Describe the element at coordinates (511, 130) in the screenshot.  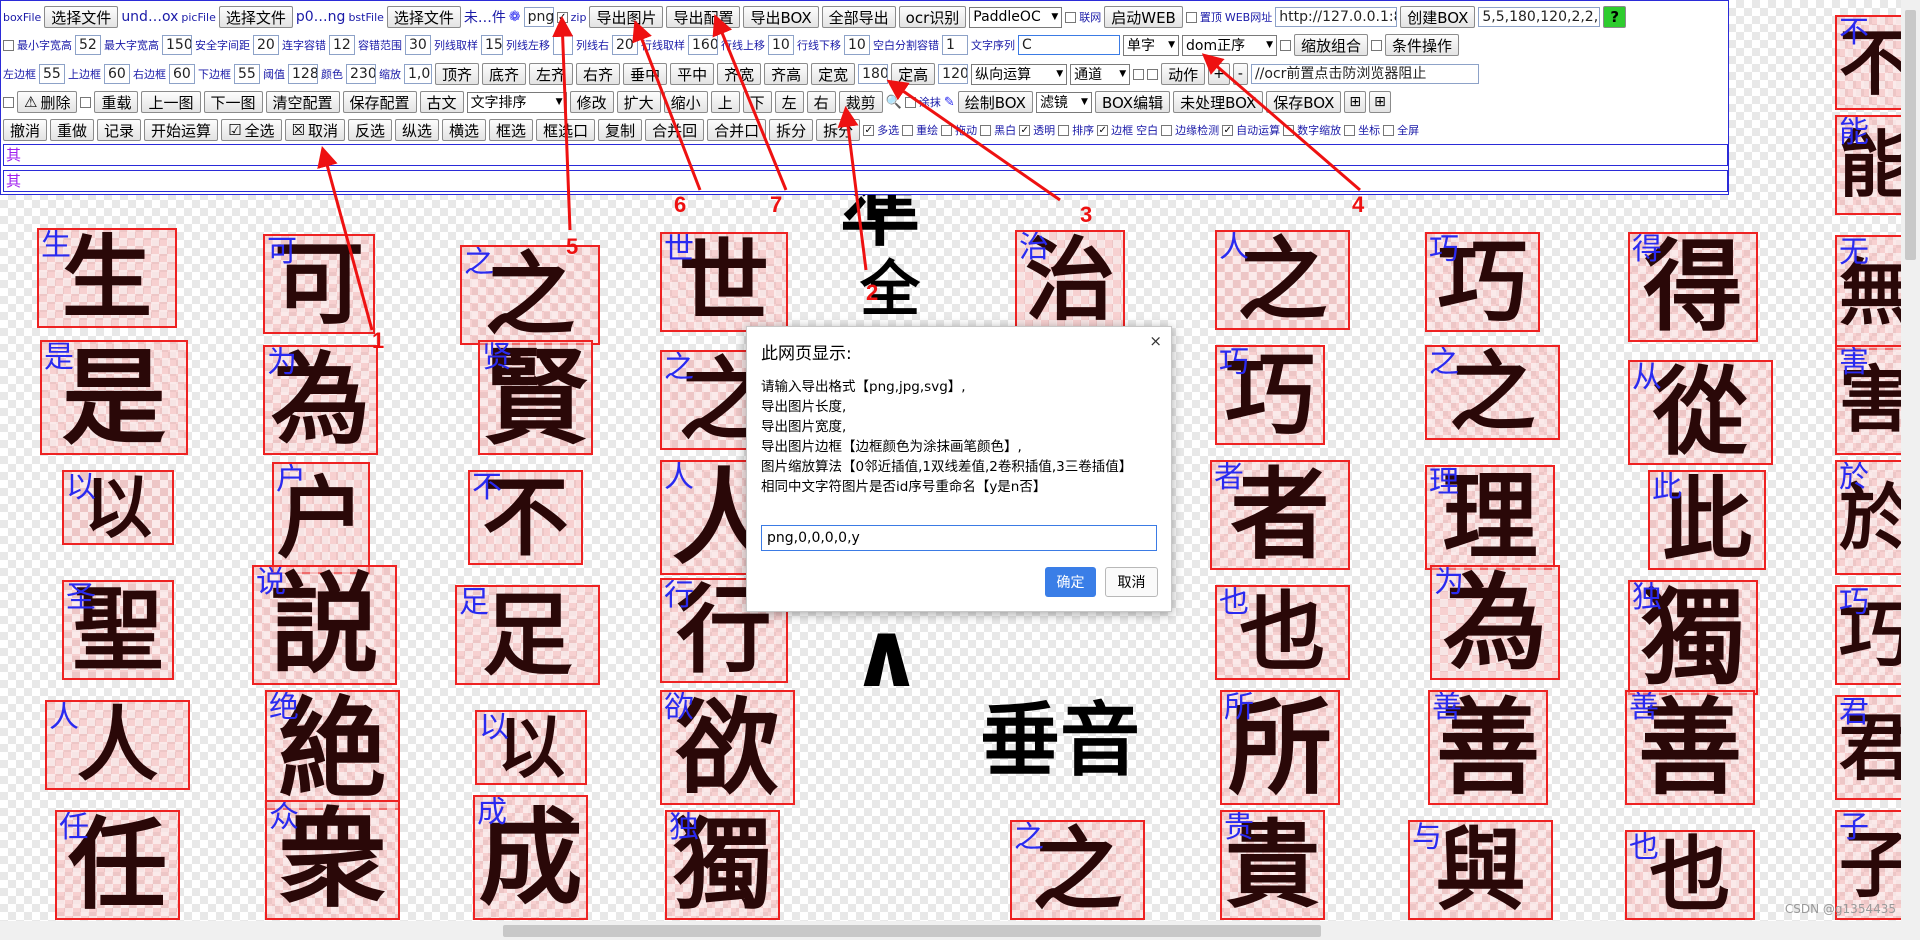
I see `box-select-button: 框选` at that location.